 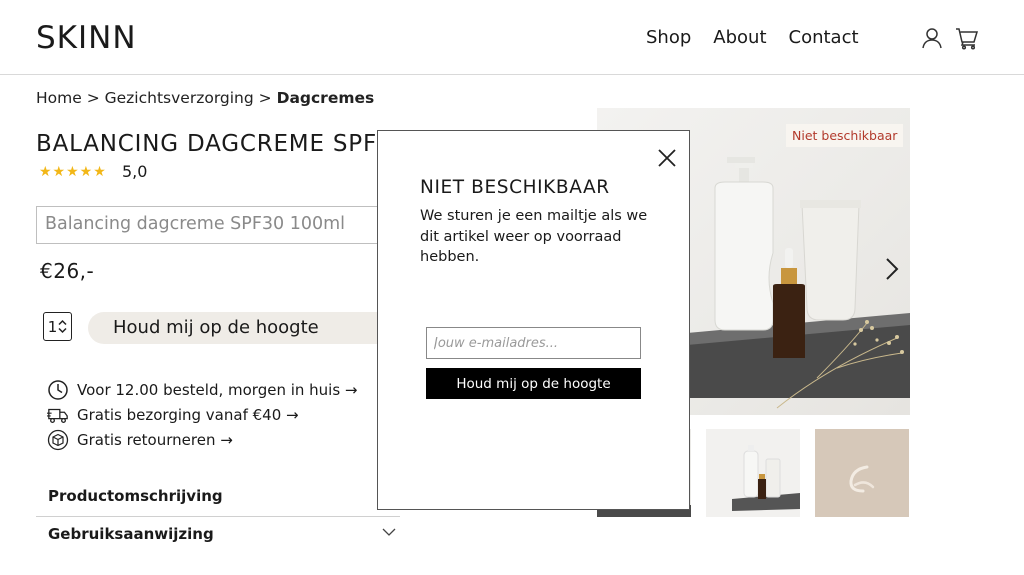 What do you see at coordinates (217, 390) in the screenshot?
I see `usp-text: Voor 12.00 besteld, morgen in huis →` at bounding box center [217, 390].